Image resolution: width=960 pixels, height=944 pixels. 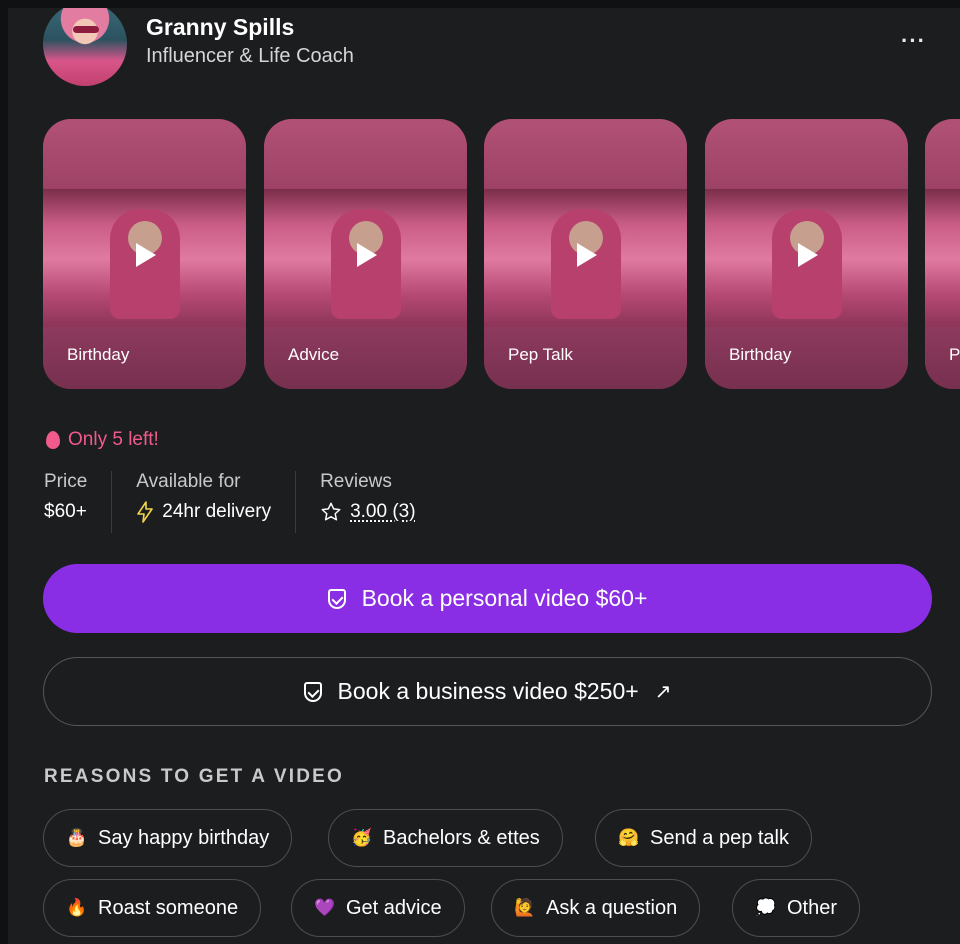 What do you see at coordinates (188, 481) in the screenshot?
I see `availability-label: Available for` at bounding box center [188, 481].